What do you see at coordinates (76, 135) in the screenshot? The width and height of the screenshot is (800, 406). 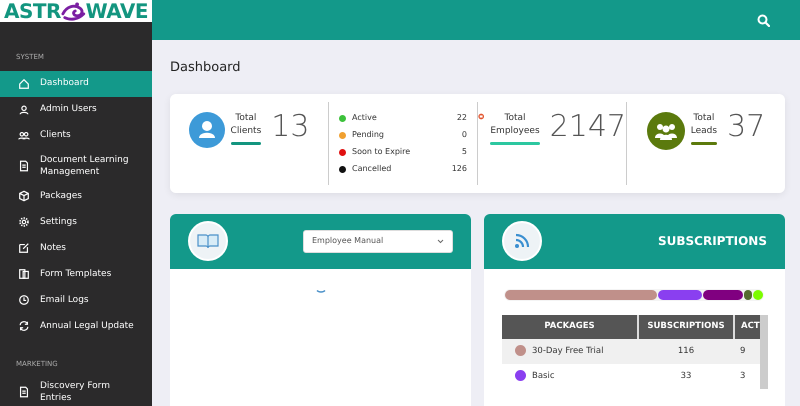 I see `sidebar-item: Clients` at bounding box center [76, 135].